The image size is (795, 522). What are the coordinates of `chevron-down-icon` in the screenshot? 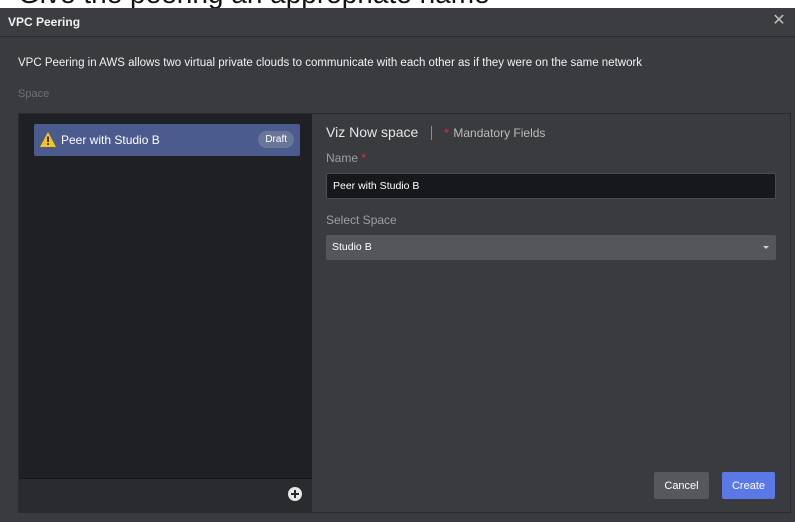 It's located at (766, 247).